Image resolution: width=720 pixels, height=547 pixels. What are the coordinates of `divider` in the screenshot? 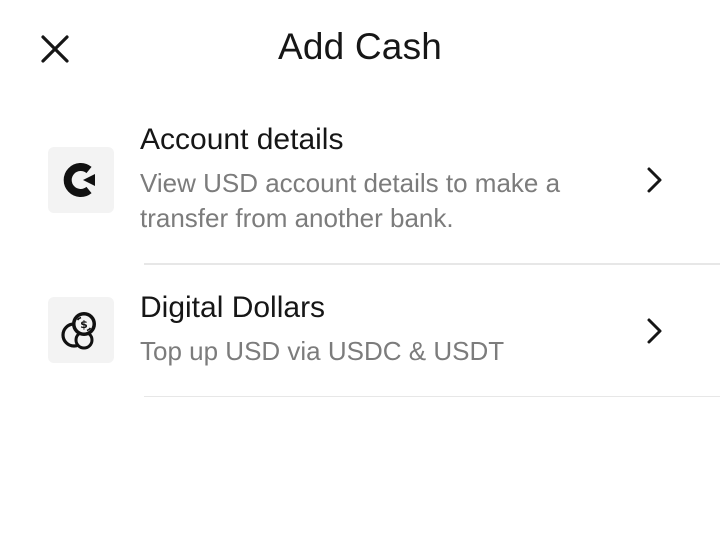 It's located at (432, 396).